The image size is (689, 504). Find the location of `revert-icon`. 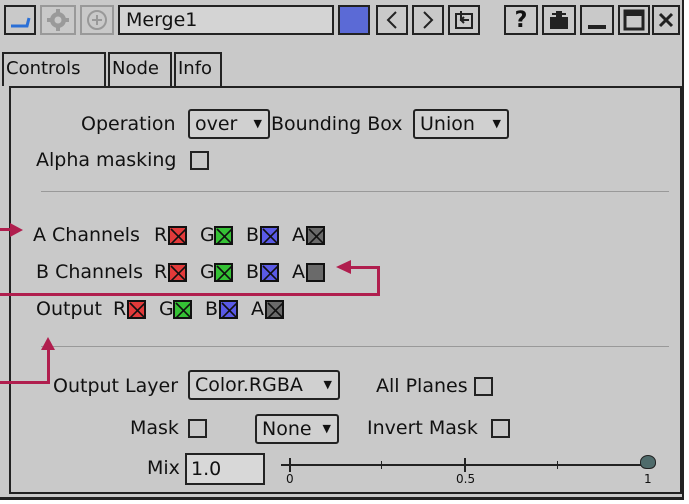

revert-icon is located at coordinates (464, 20).